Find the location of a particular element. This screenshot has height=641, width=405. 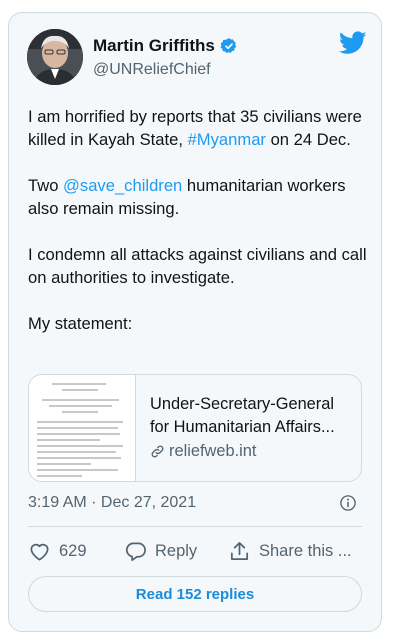

twitter-bird-icon is located at coordinates (353, 43).